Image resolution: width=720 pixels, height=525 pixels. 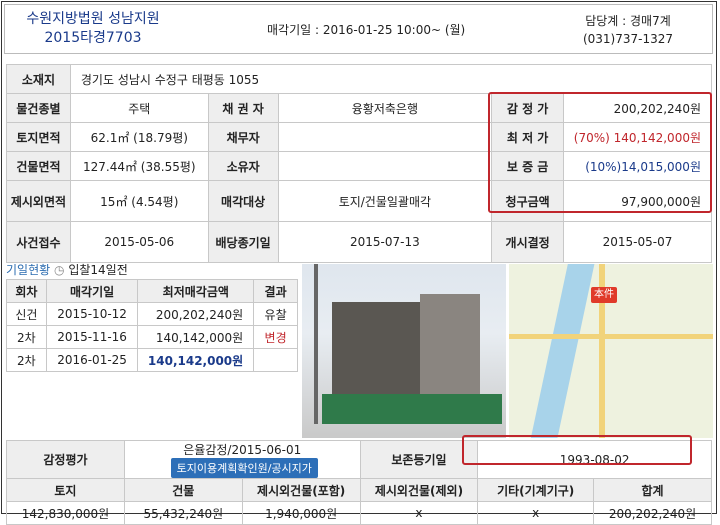 What do you see at coordinates (38, 137) in the screenshot?
I see `land-area-label: 토지면적` at bounding box center [38, 137].